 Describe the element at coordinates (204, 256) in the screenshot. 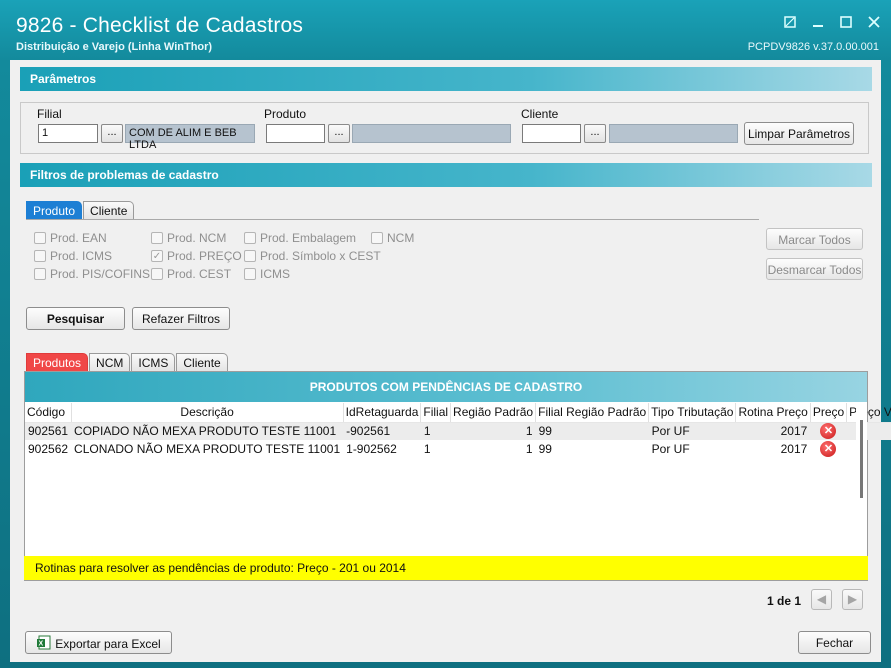

I see `checkbox-label: Prod. PREÇO` at that location.